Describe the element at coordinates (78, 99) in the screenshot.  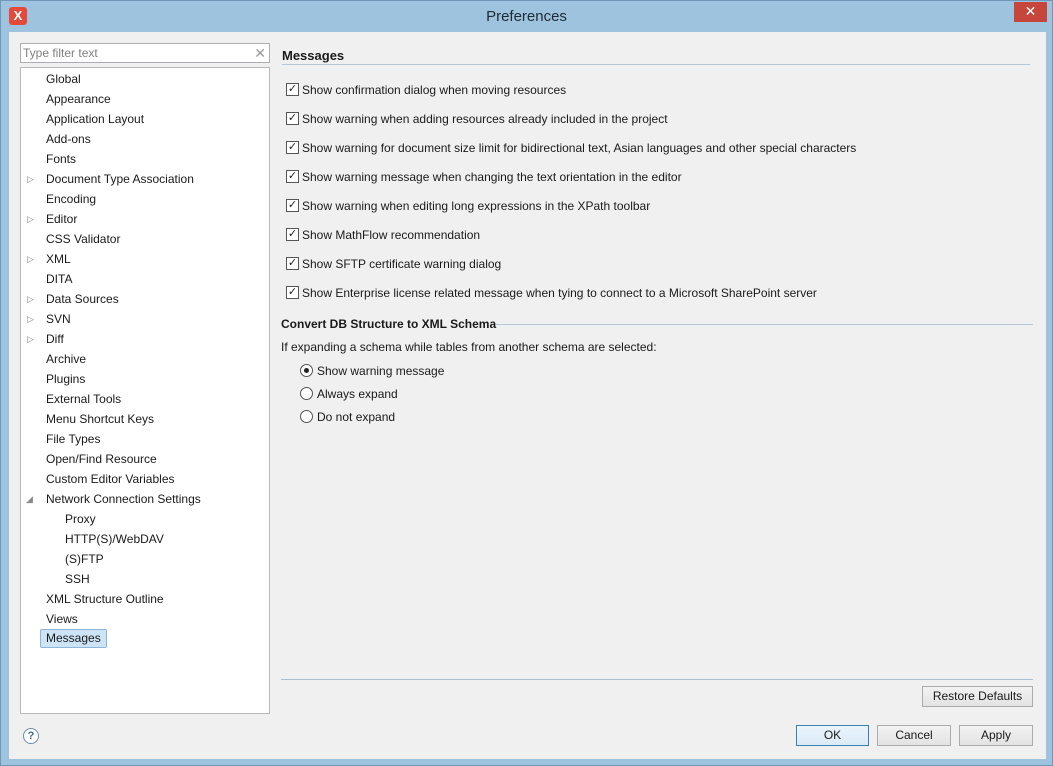
I see `tree-item-label: Appearance` at that location.